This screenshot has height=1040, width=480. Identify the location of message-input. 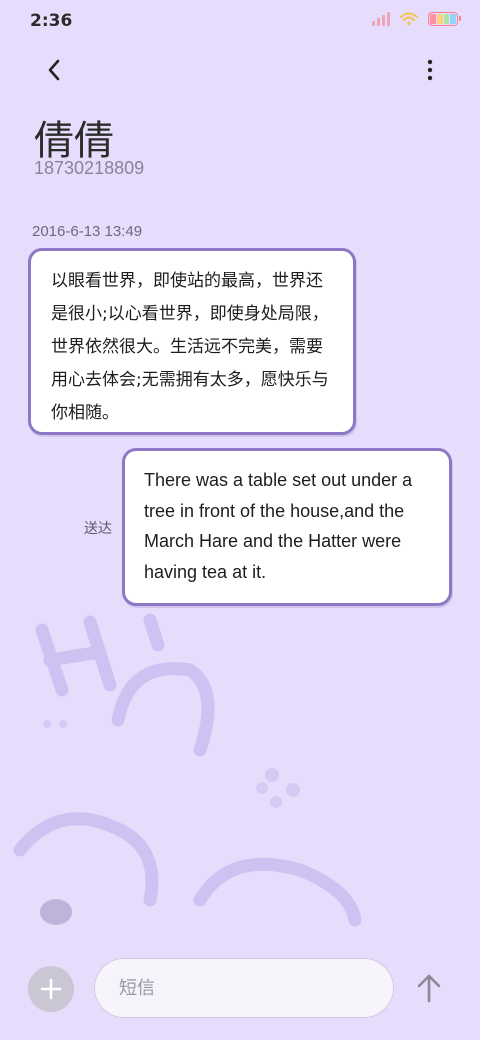
(244, 988).